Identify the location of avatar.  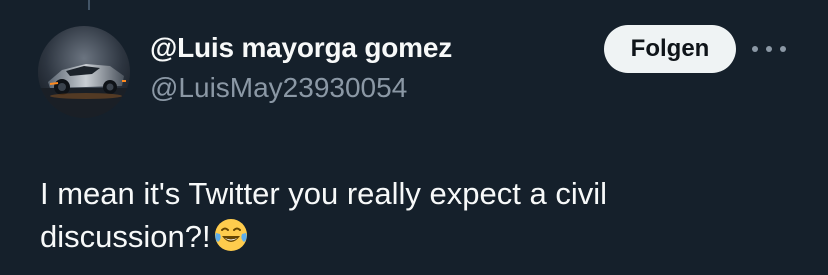
(84, 72).